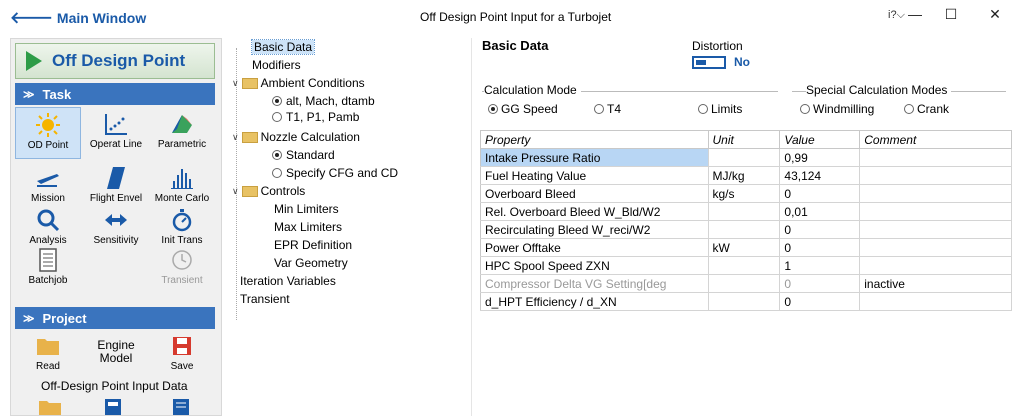 The width and height of the screenshot is (1012, 416). Describe the element at coordinates (48, 133) in the screenshot. I see `tool-od-point: OD Point` at that location.